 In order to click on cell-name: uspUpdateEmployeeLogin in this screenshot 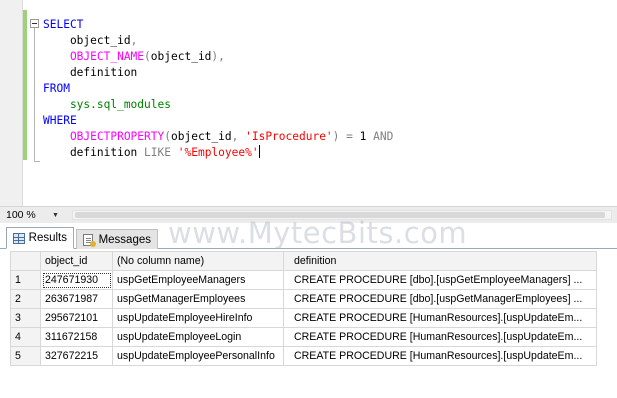, I will do `click(198, 337)`.